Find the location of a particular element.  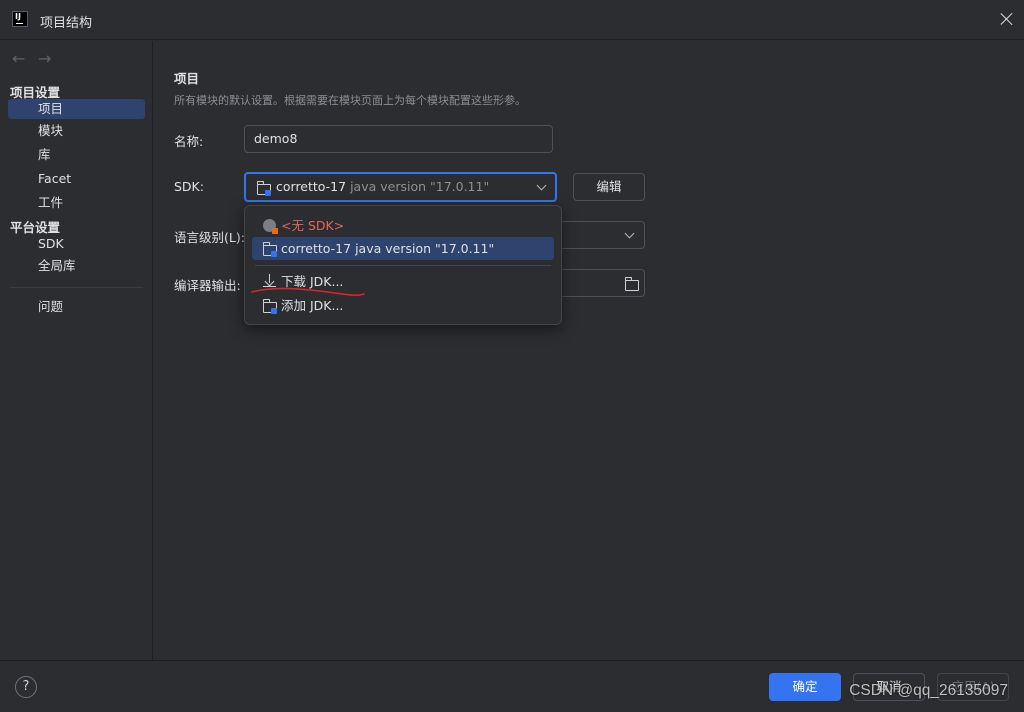

sdk-option-corretto-17: corretto-17 java version "17.0.11" is located at coordinates (403, 248).